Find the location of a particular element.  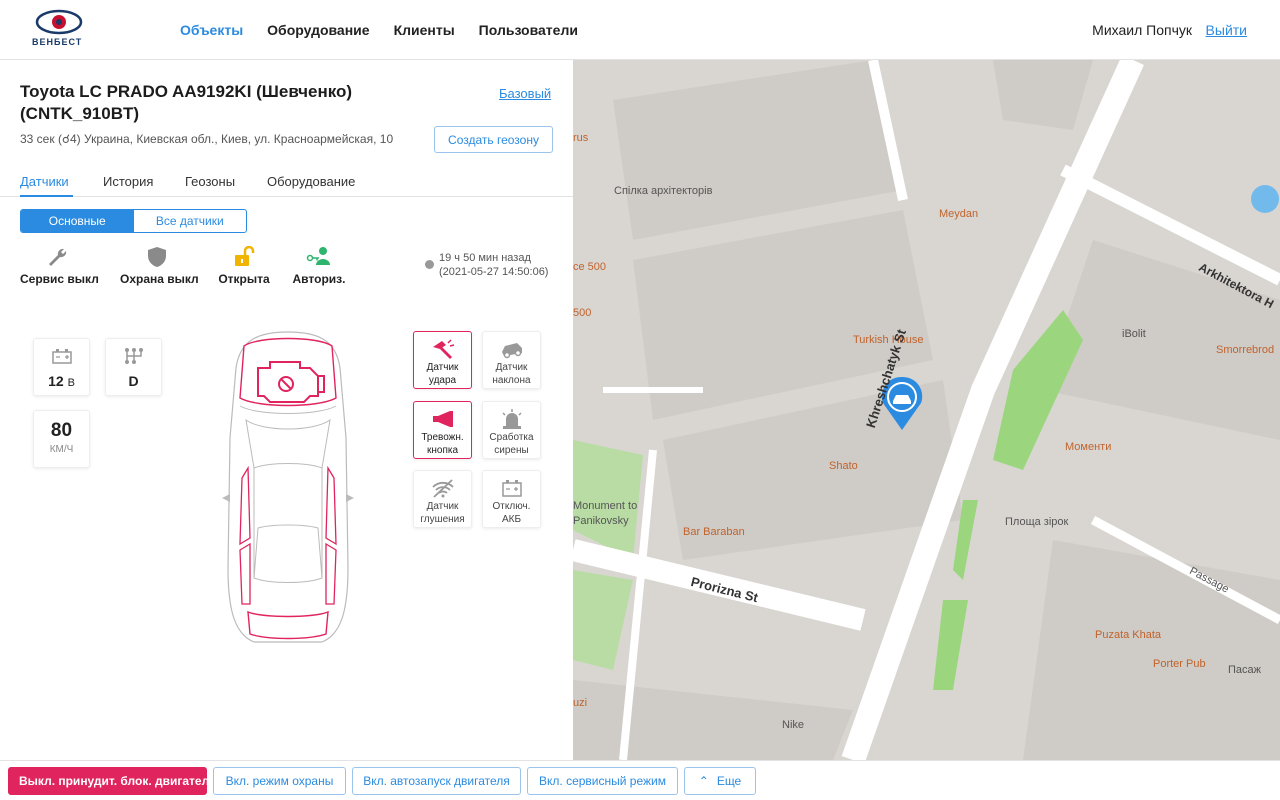

sensor-filter-toggle: Основные Все датчики is located at coordinates (133, 221).